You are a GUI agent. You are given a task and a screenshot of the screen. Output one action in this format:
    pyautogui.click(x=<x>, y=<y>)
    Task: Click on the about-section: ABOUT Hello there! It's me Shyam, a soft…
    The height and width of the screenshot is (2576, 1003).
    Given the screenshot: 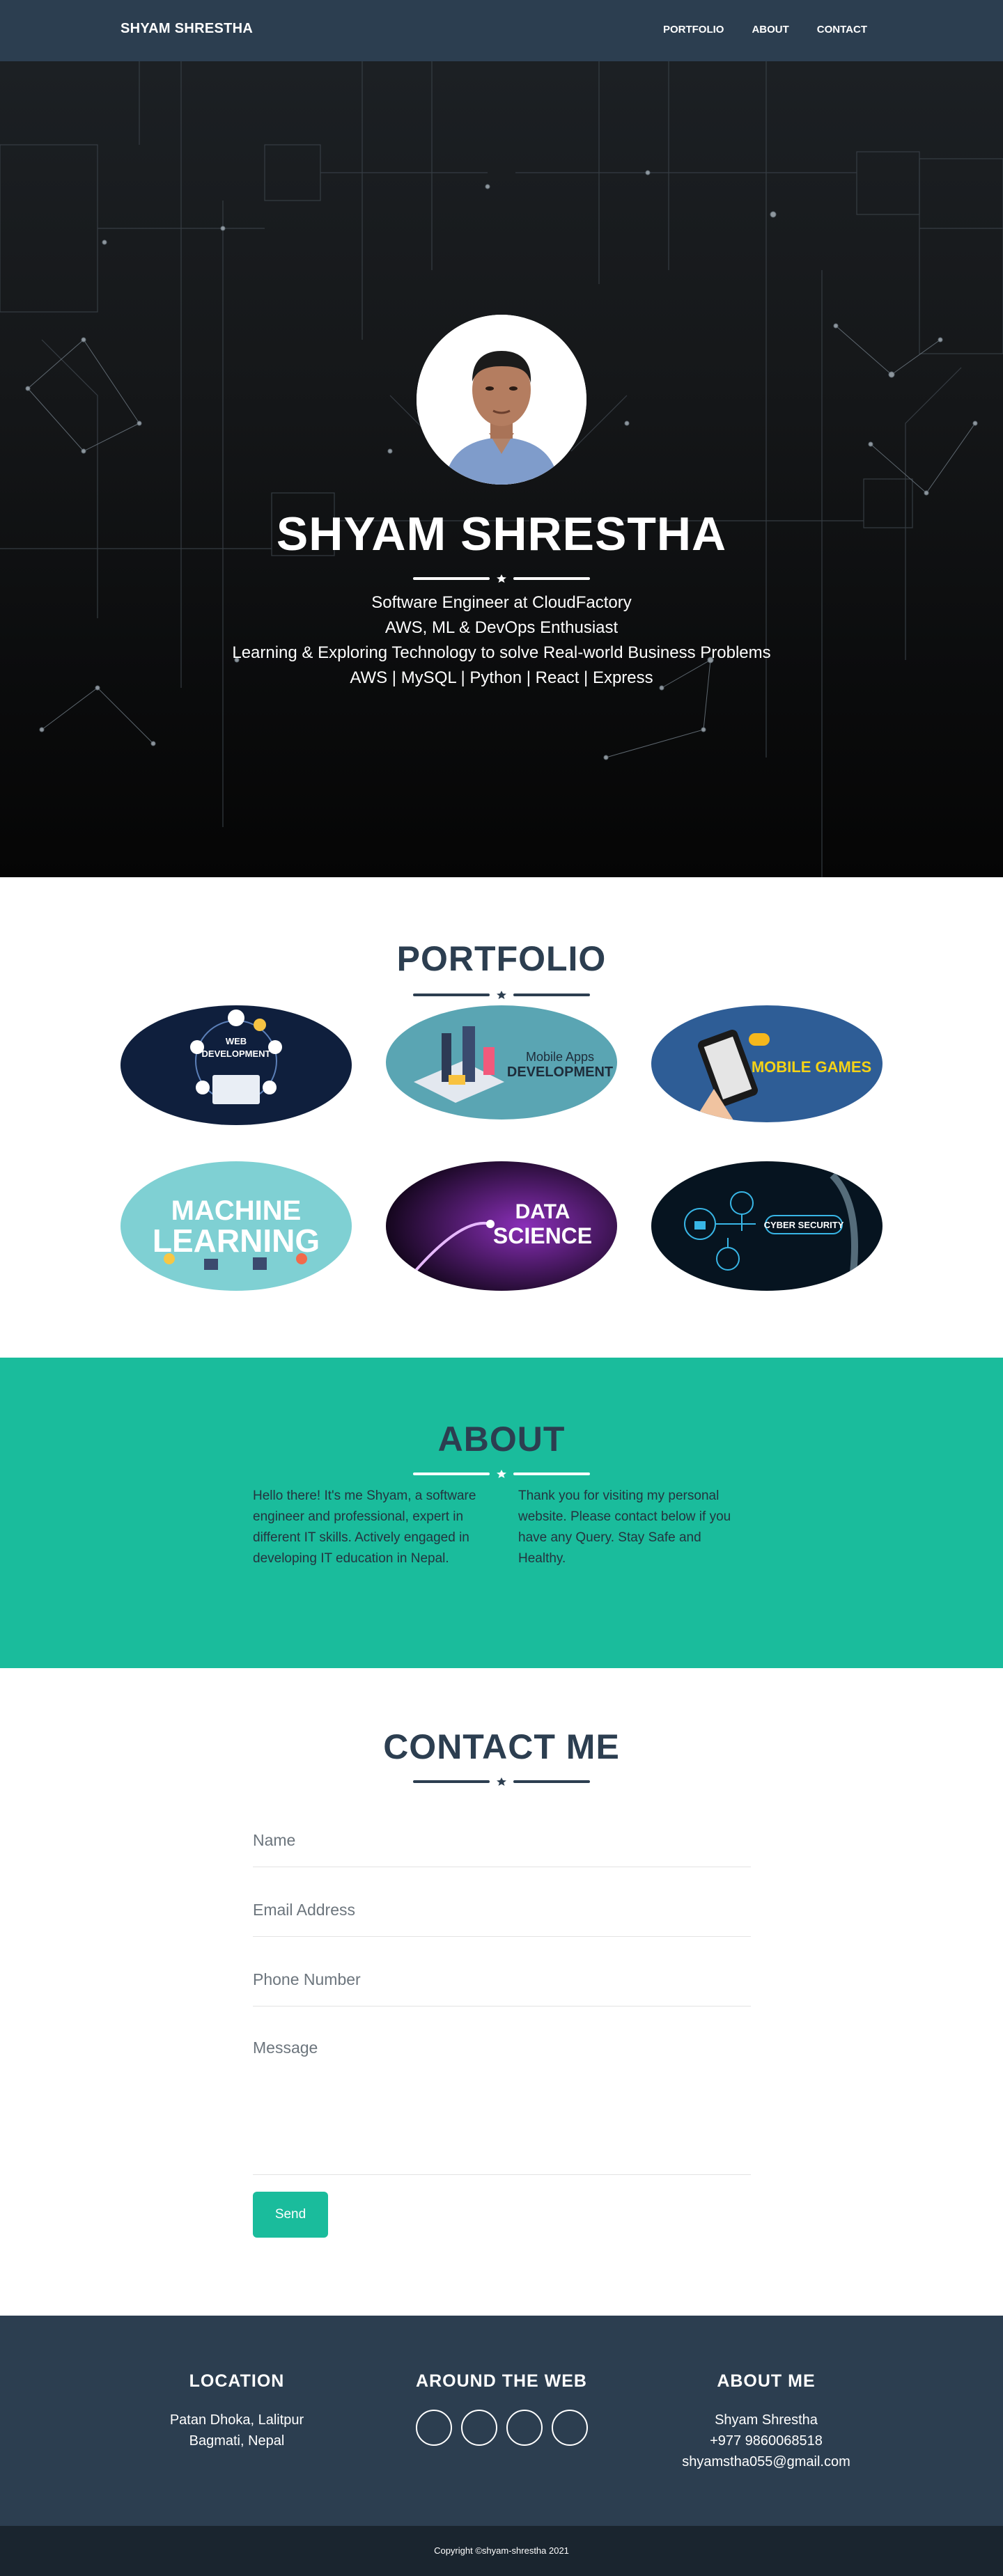 What is the action you would take?
    pyautogui.click(x=501, y=1513)
    